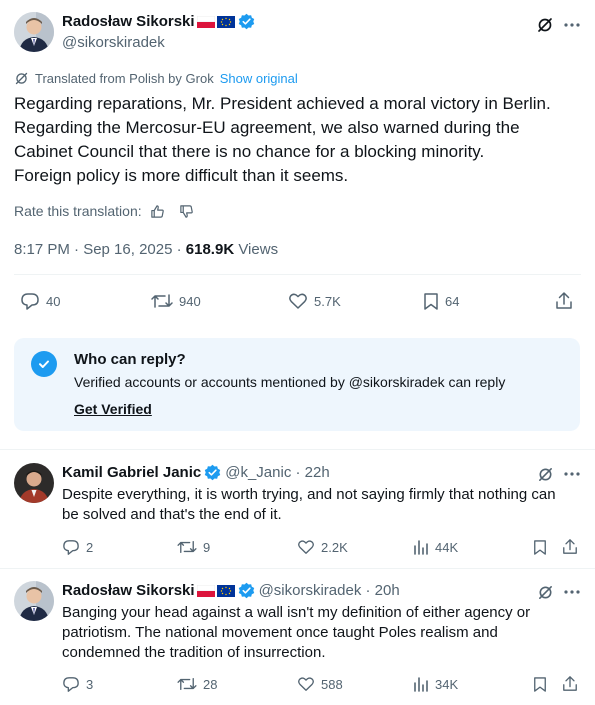 The image size is (595, 705). I want to click on reply-handle-time: @sikorskiradek · 20h, so click(329, 590).